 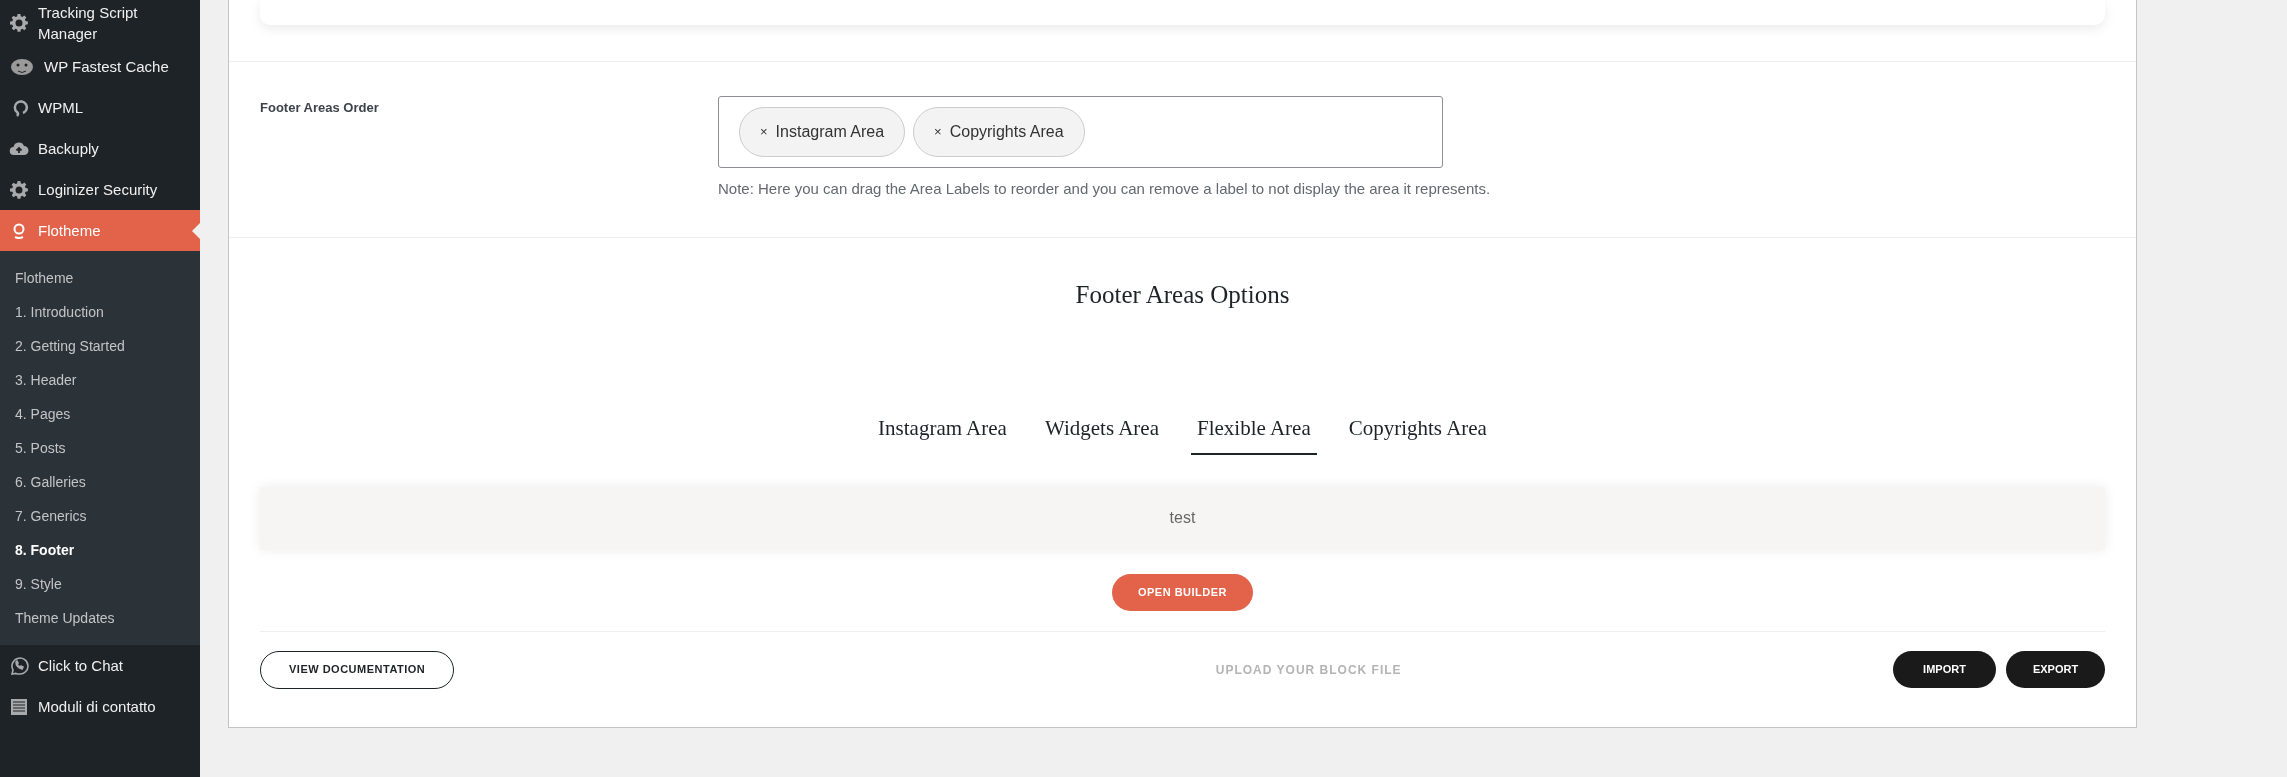 What do you see at coordinates (100, 584) in the screenshot?
I see `submenu-item: 9. Style` at bounding box center [100, 584].